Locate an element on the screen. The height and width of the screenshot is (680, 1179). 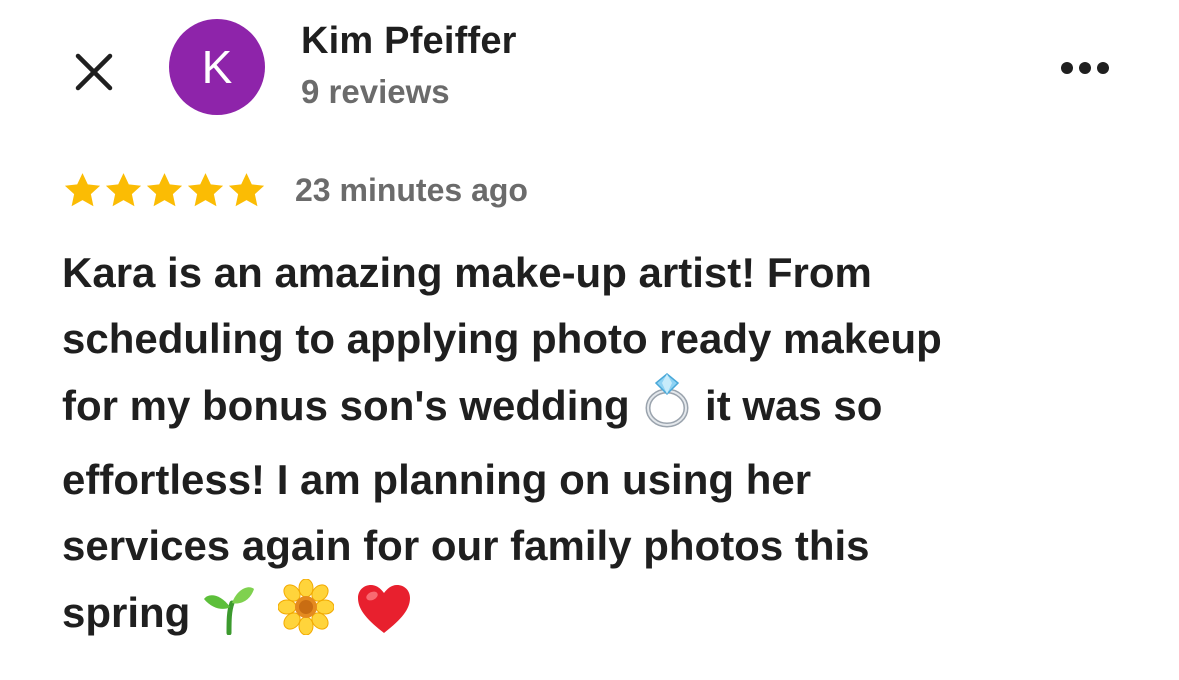
reviewer-name: Kim Pfeiffer is located at coordinates (409, 41).